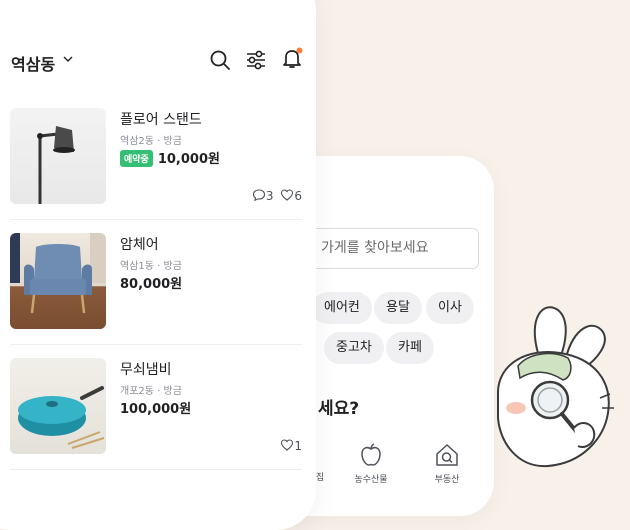 The image size is (630, 530). I want to click on chevron-down-icon, so click(68, 59).